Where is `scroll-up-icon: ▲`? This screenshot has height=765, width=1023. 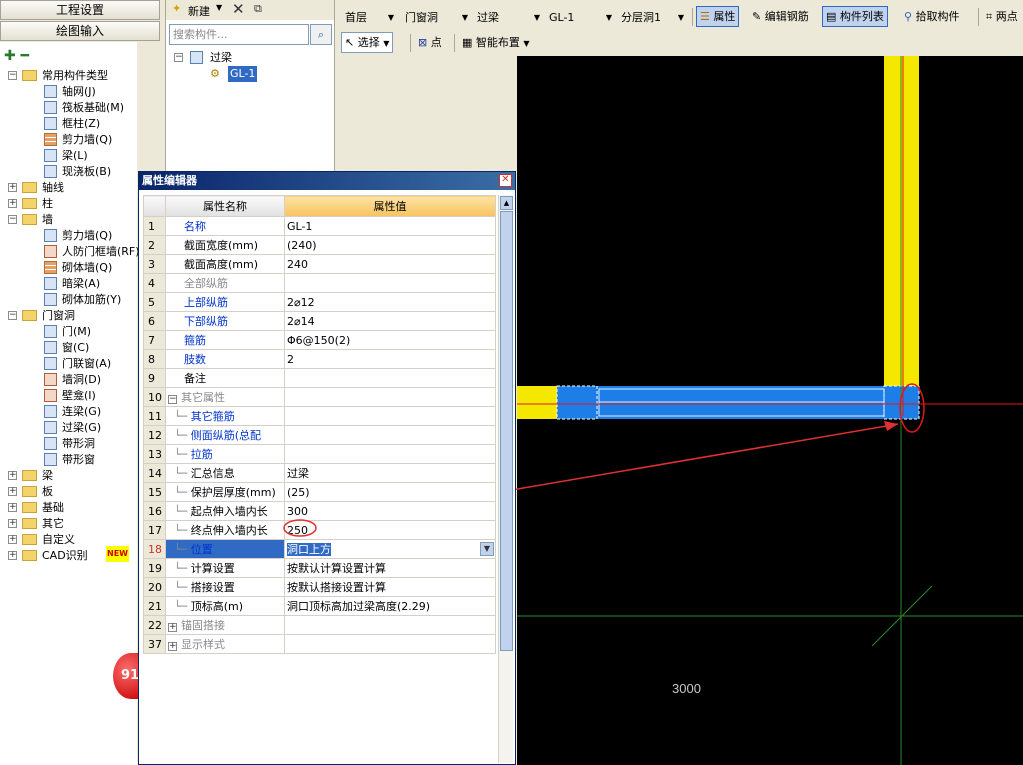 scroll-up-icon: ▲ is located at coordinates (506, 203).